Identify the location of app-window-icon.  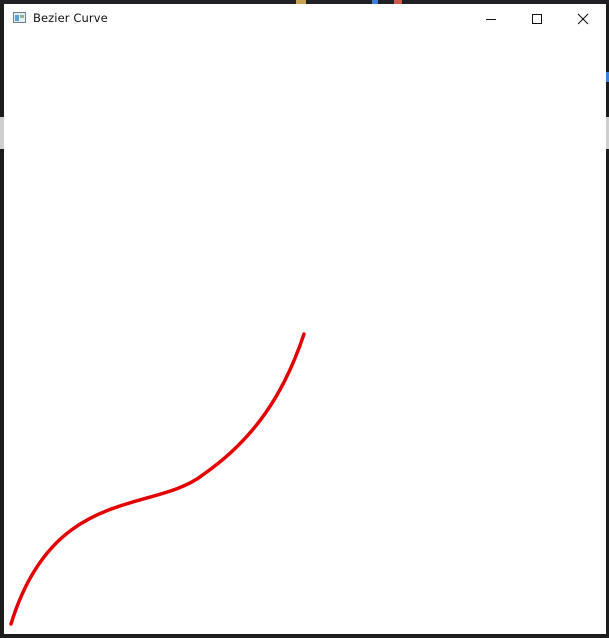
(19, 17).